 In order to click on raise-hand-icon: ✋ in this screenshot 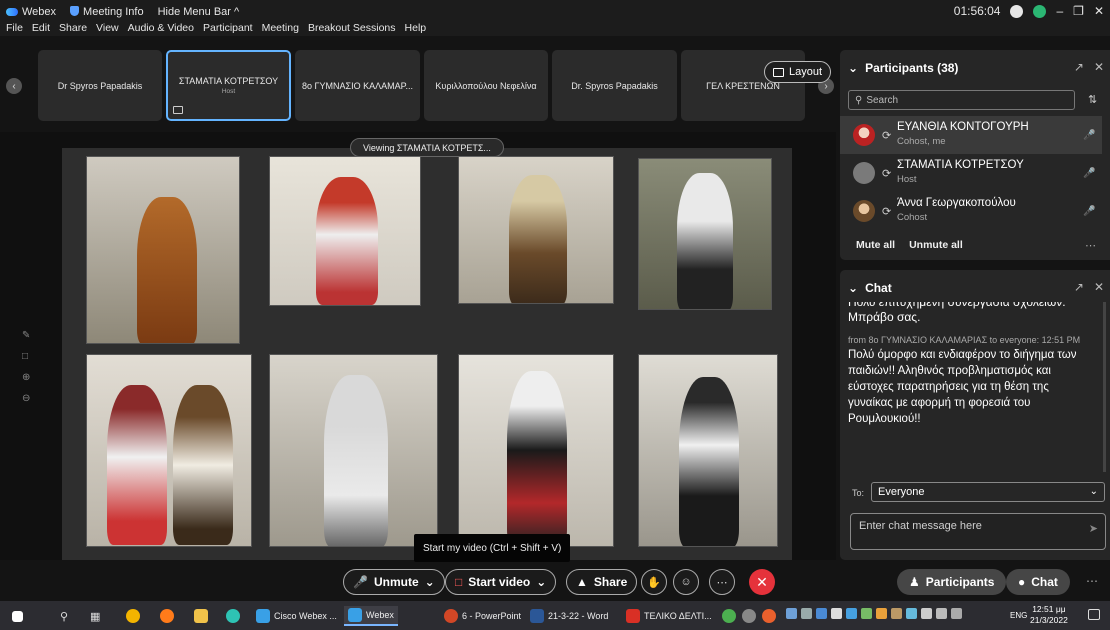, I will do `click(654, 582)`.